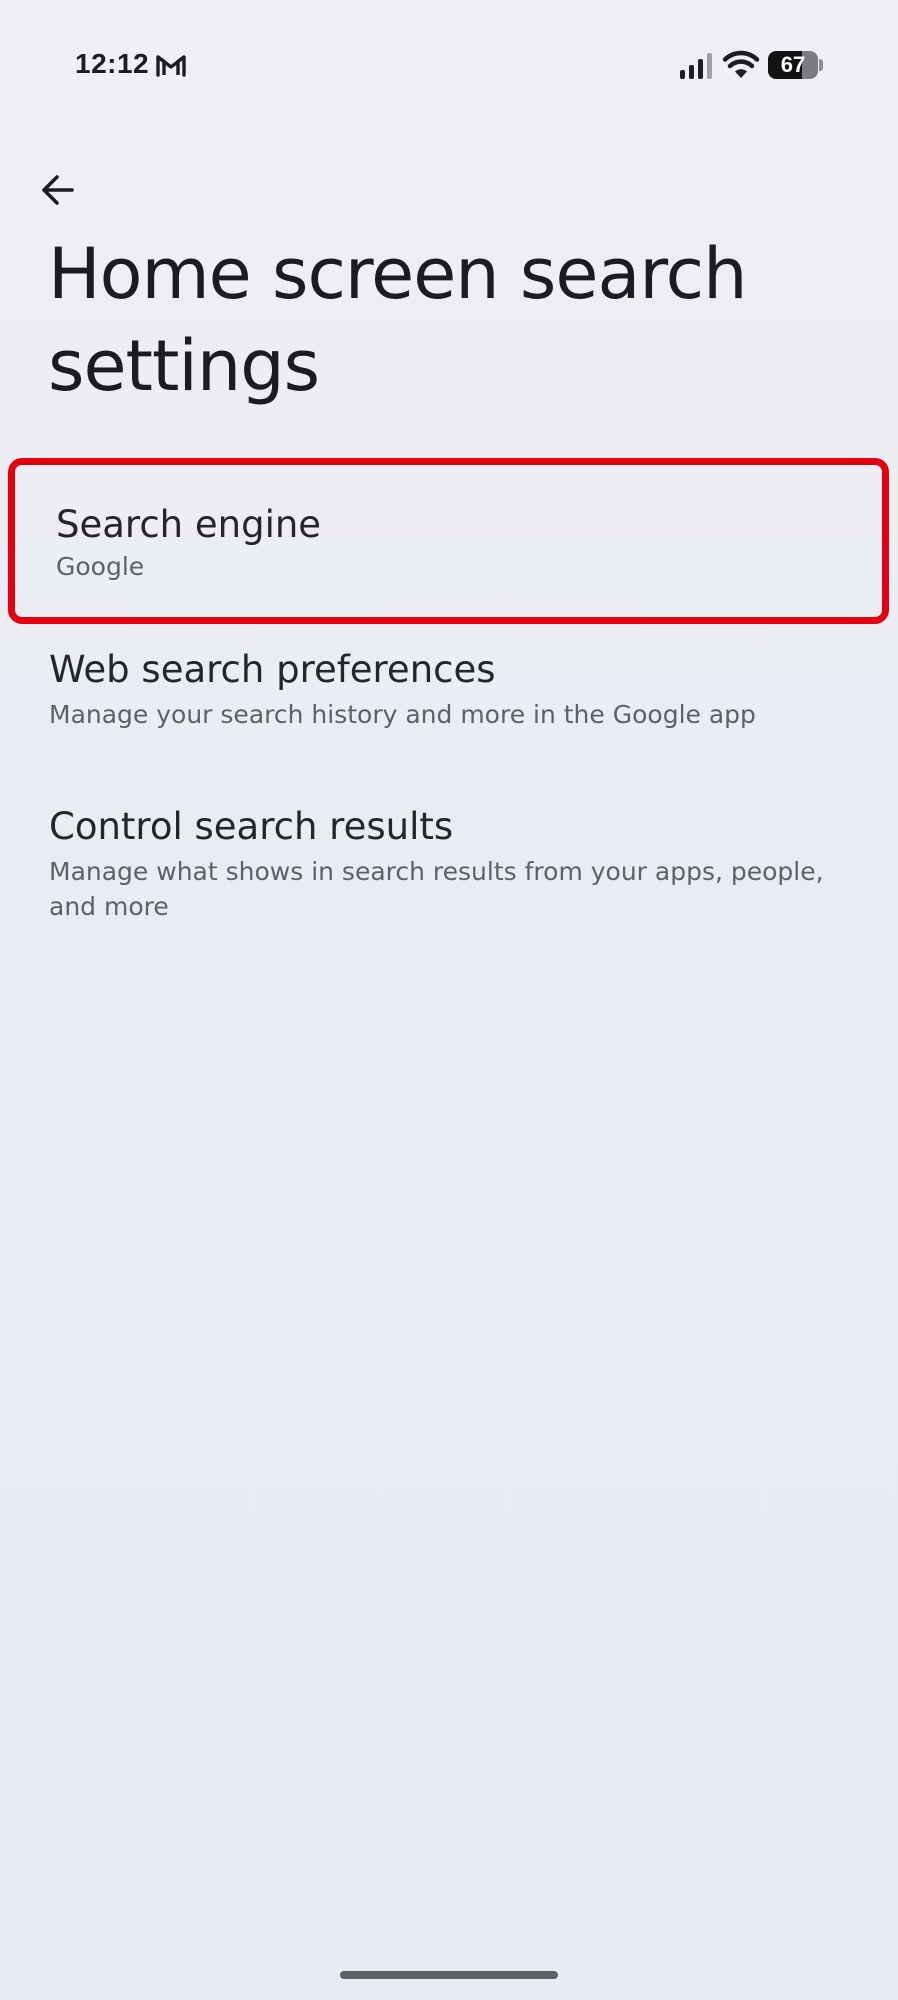 This screenshot has width=898, height=2000. Describe the element at coordinates (251, 826) in the screenshot. I see `setting-title: Control search results` at that location.